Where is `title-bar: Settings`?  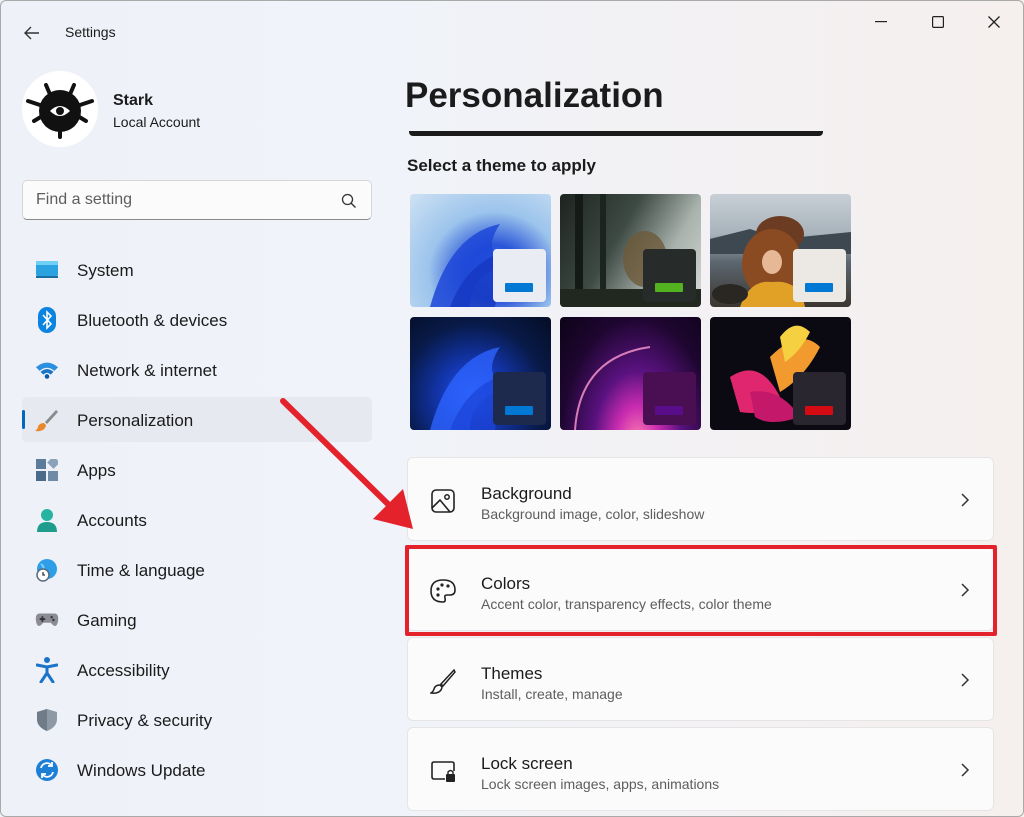
title-bar: Settings is located at coordinates (512, 26).